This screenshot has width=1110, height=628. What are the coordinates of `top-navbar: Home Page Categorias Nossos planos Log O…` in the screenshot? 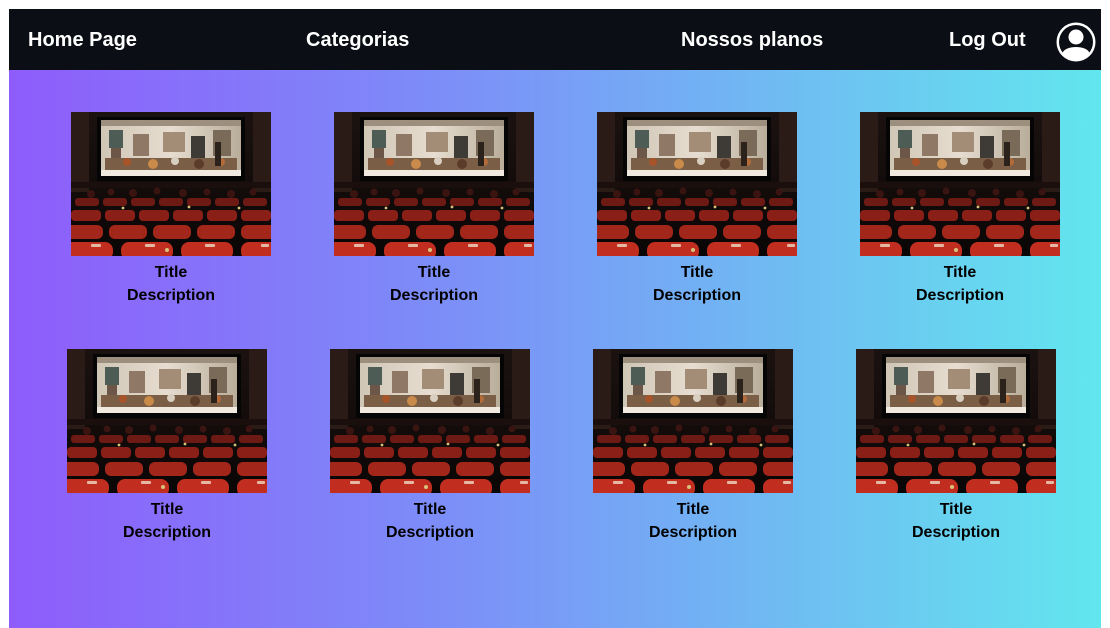 It's located at (555, 39).